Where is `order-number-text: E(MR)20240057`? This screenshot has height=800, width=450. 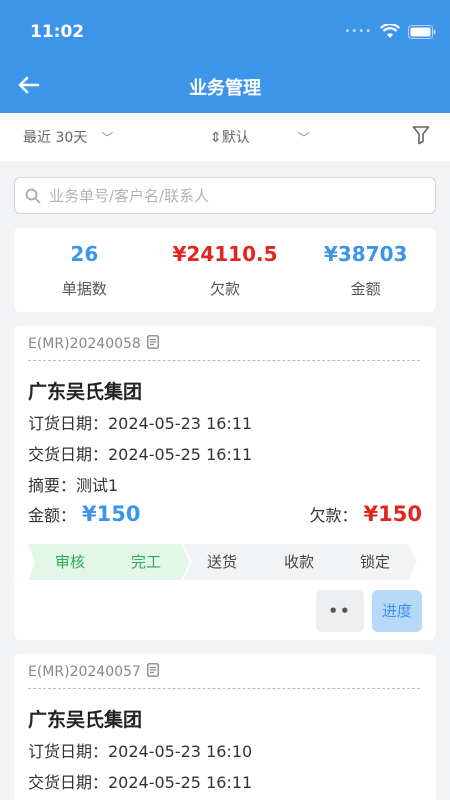
order-number-text: E(MR)20240057 is located at coordinates (84, 672).